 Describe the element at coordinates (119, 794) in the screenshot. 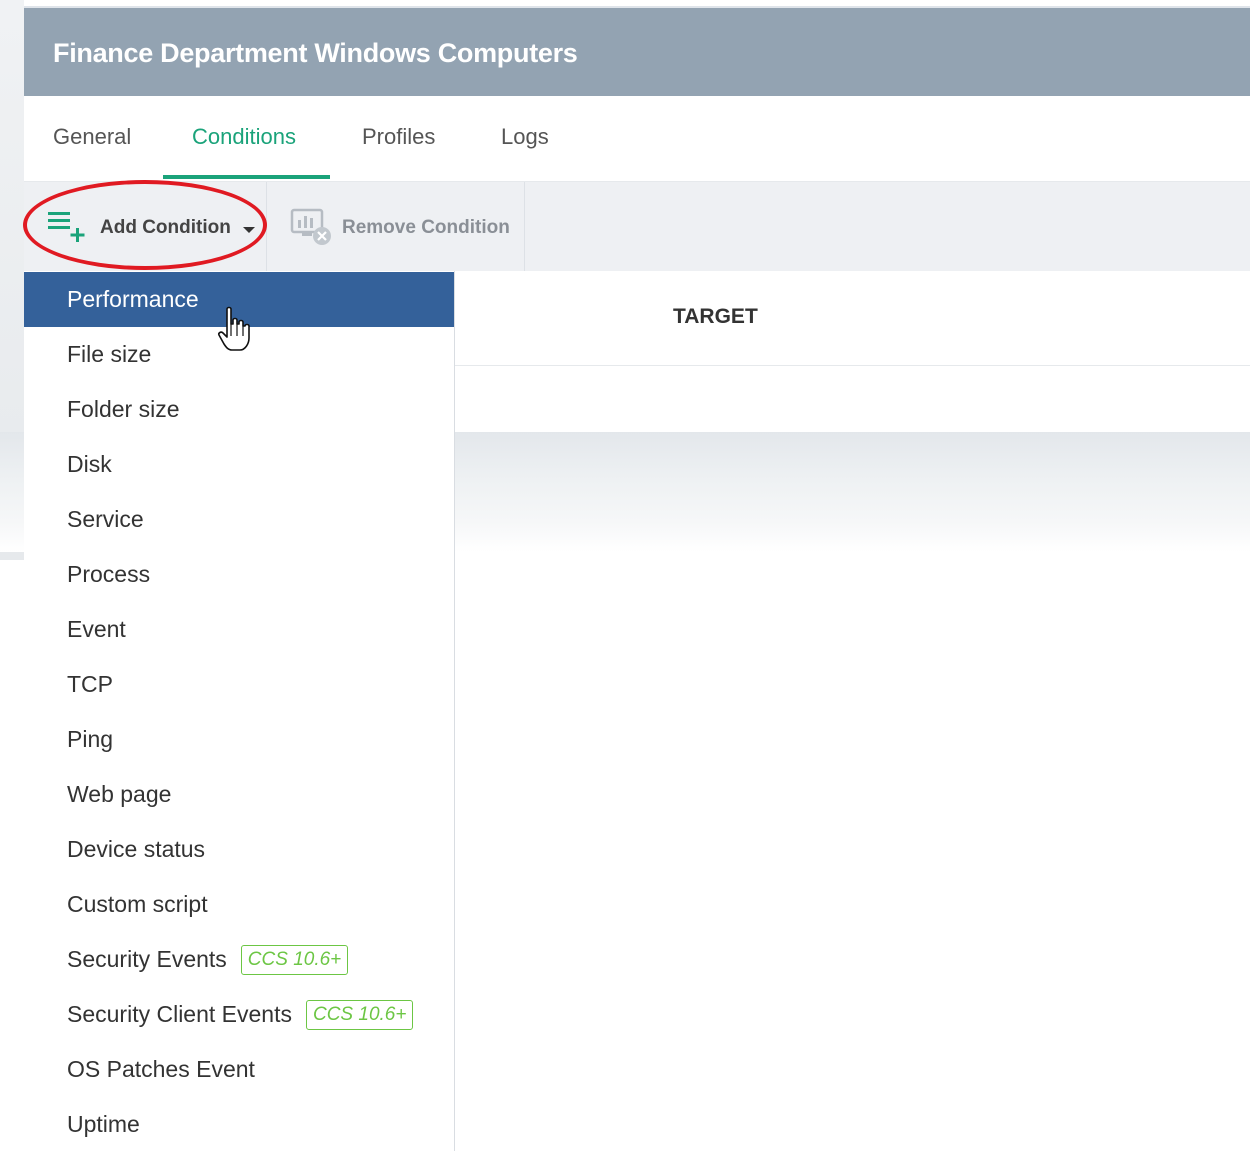

I see `menu-item-label: Web page` at that location.